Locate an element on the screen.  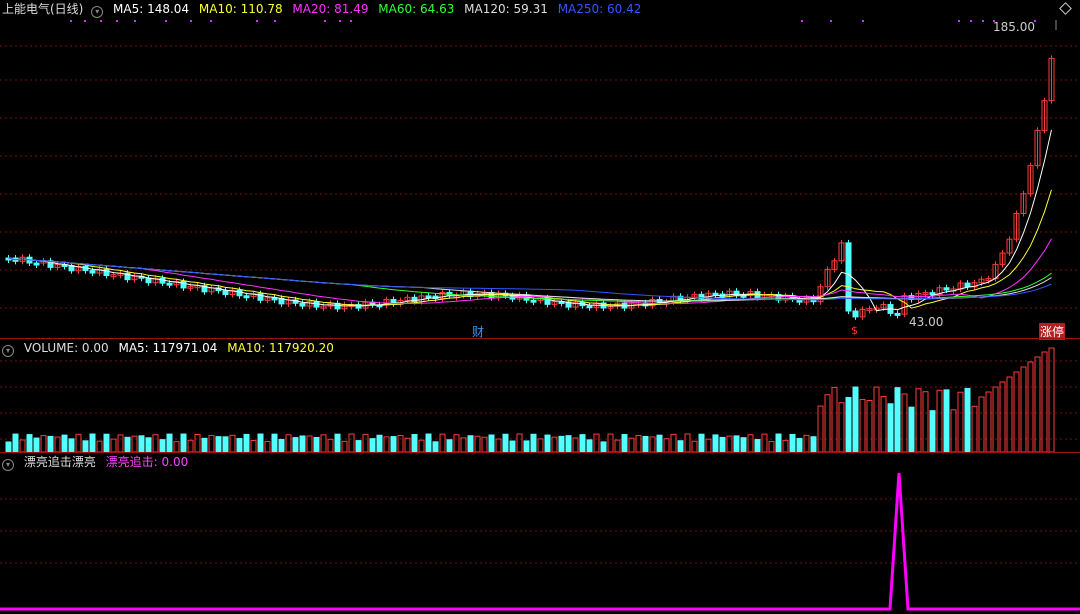
moving-average-line is located at coordinates (530, 271).